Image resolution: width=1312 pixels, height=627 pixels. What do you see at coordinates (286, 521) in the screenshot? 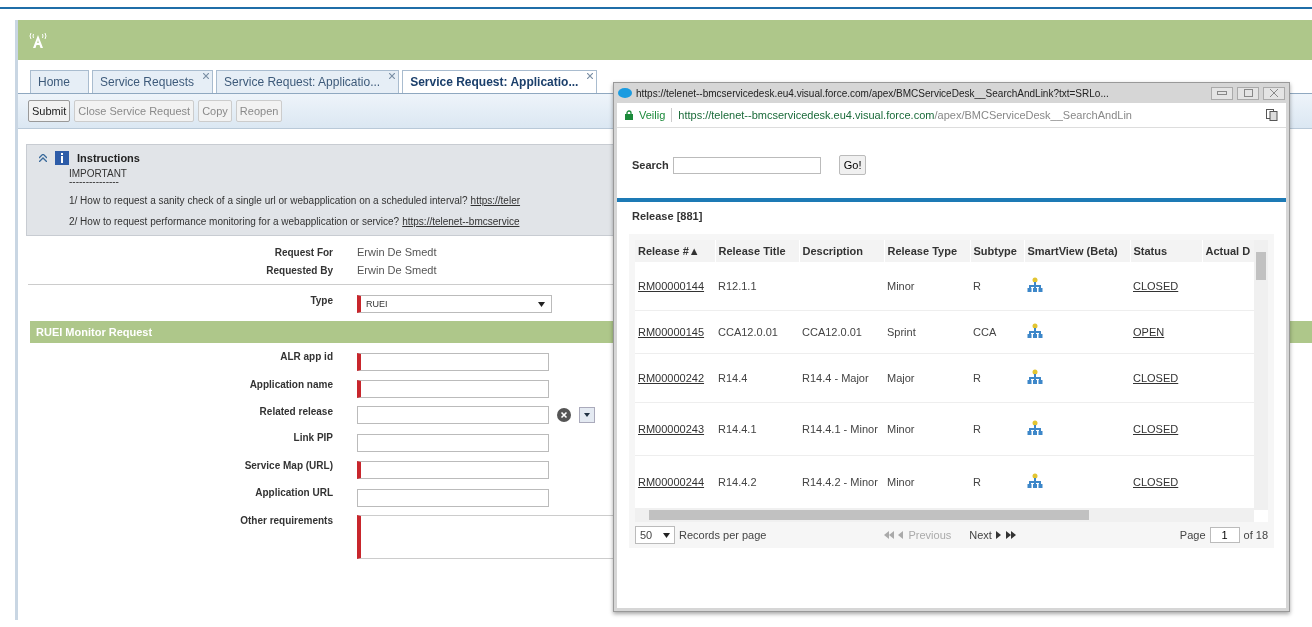
I see `field-label: Other requirements` at bounding box center [286, 521].